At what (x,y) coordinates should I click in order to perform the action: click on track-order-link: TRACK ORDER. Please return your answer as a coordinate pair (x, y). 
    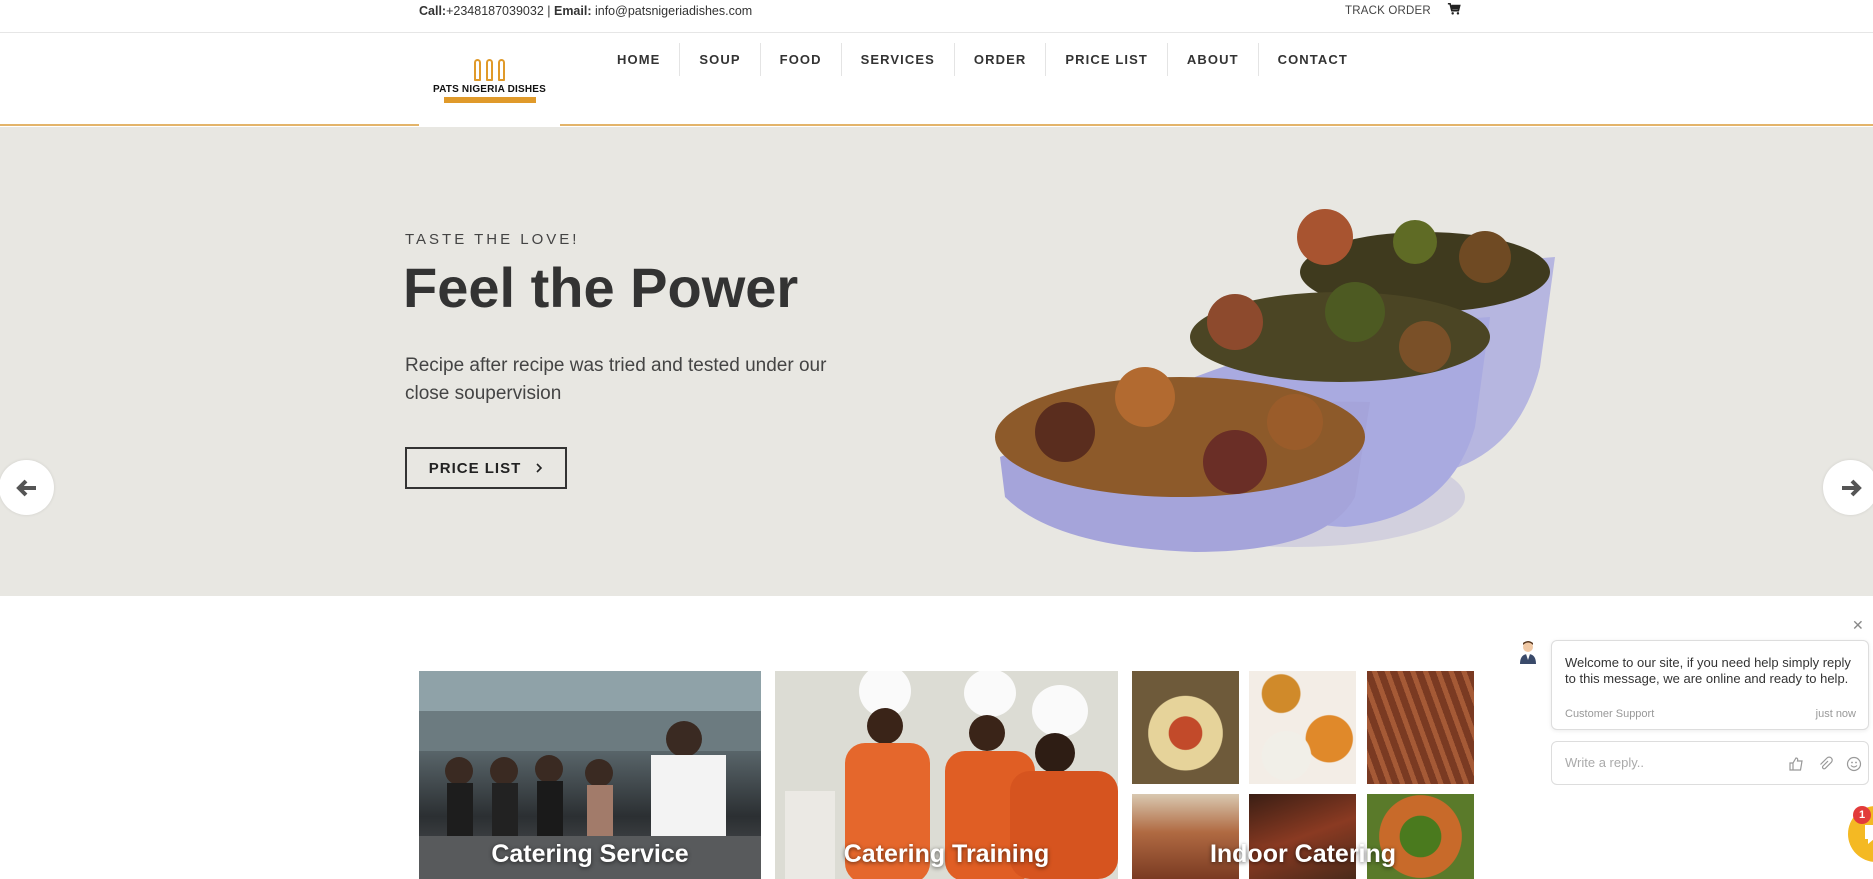
    Looking at the image, I should click on (1388, 11).